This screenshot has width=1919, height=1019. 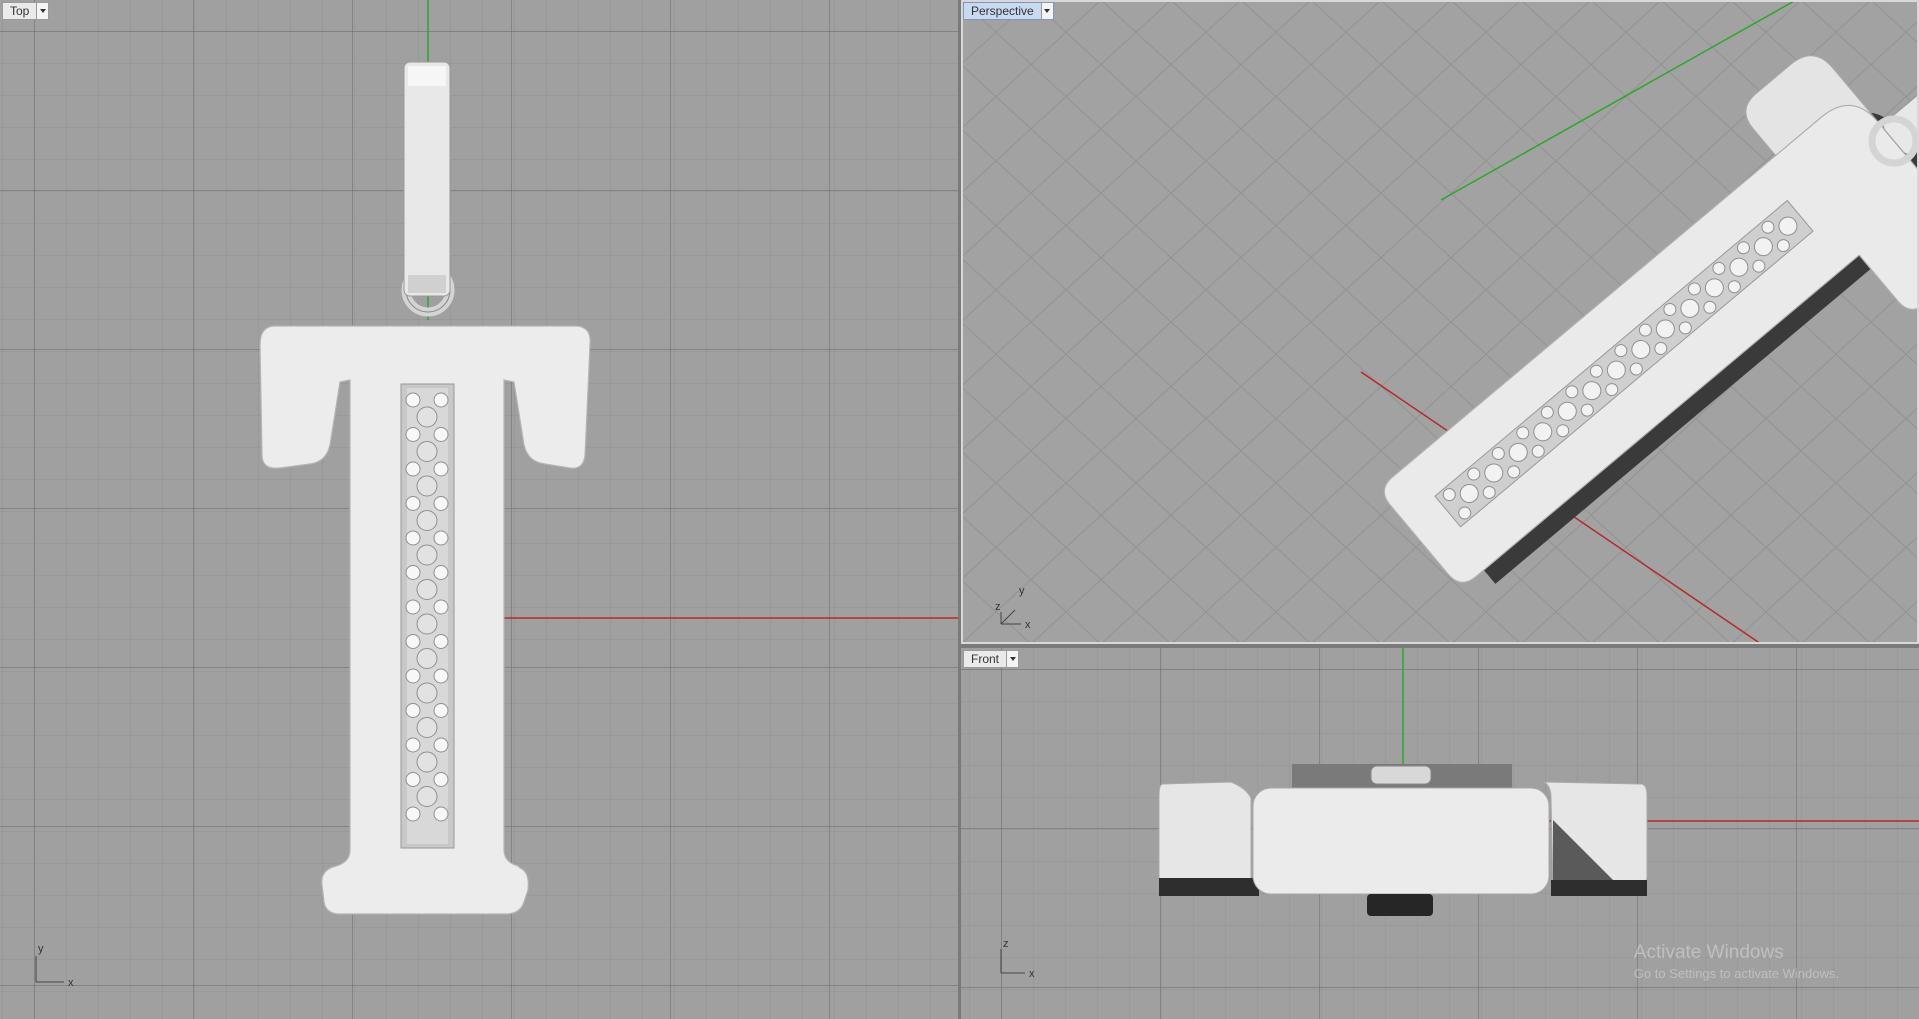 What do you see at coordinates (1401, 841) in the screenshot?
I see `pendant-front-body` at bounding box center [1401, 841].